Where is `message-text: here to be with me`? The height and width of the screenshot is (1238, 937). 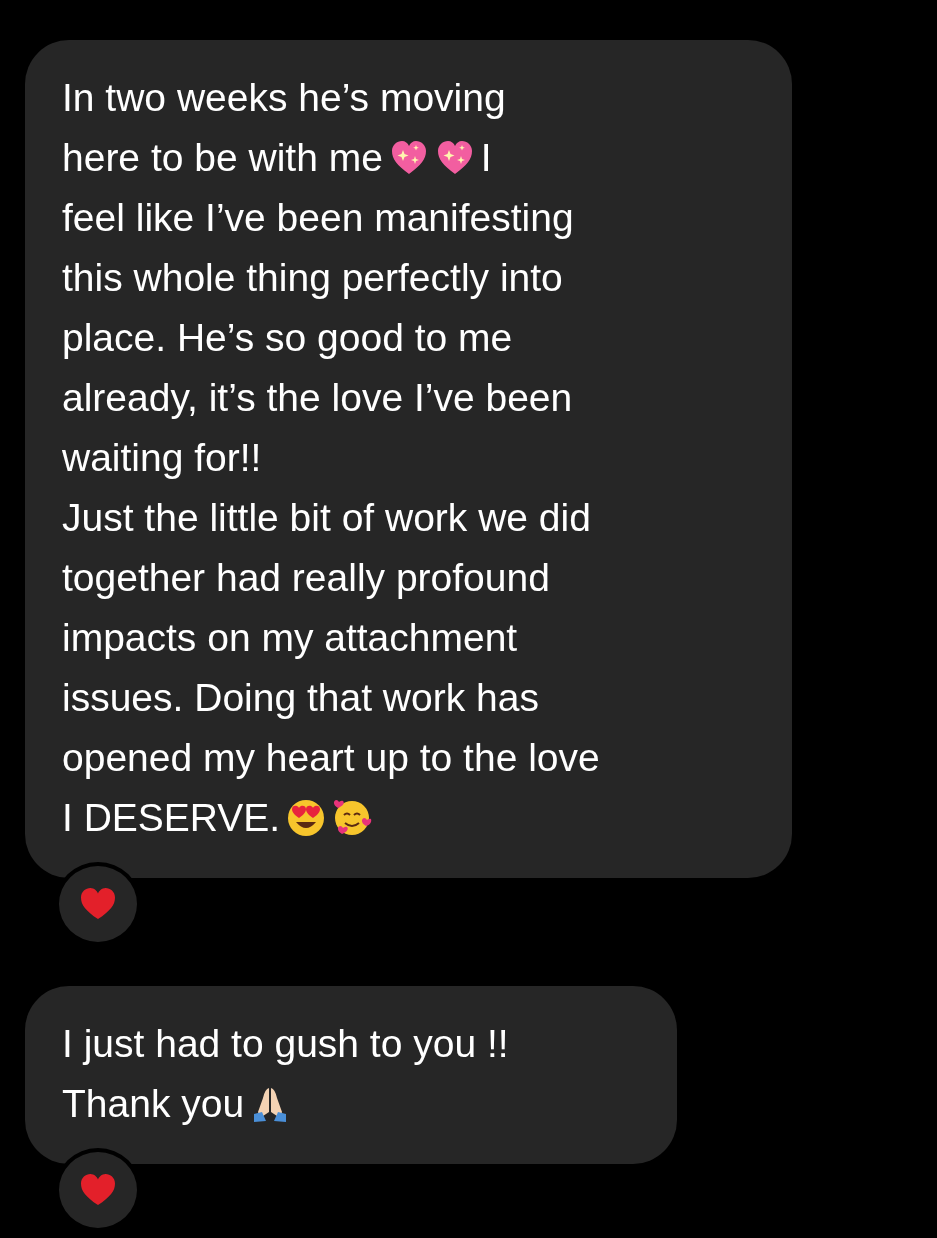
message-text: here to be with me is located at coordinates (222, 158).